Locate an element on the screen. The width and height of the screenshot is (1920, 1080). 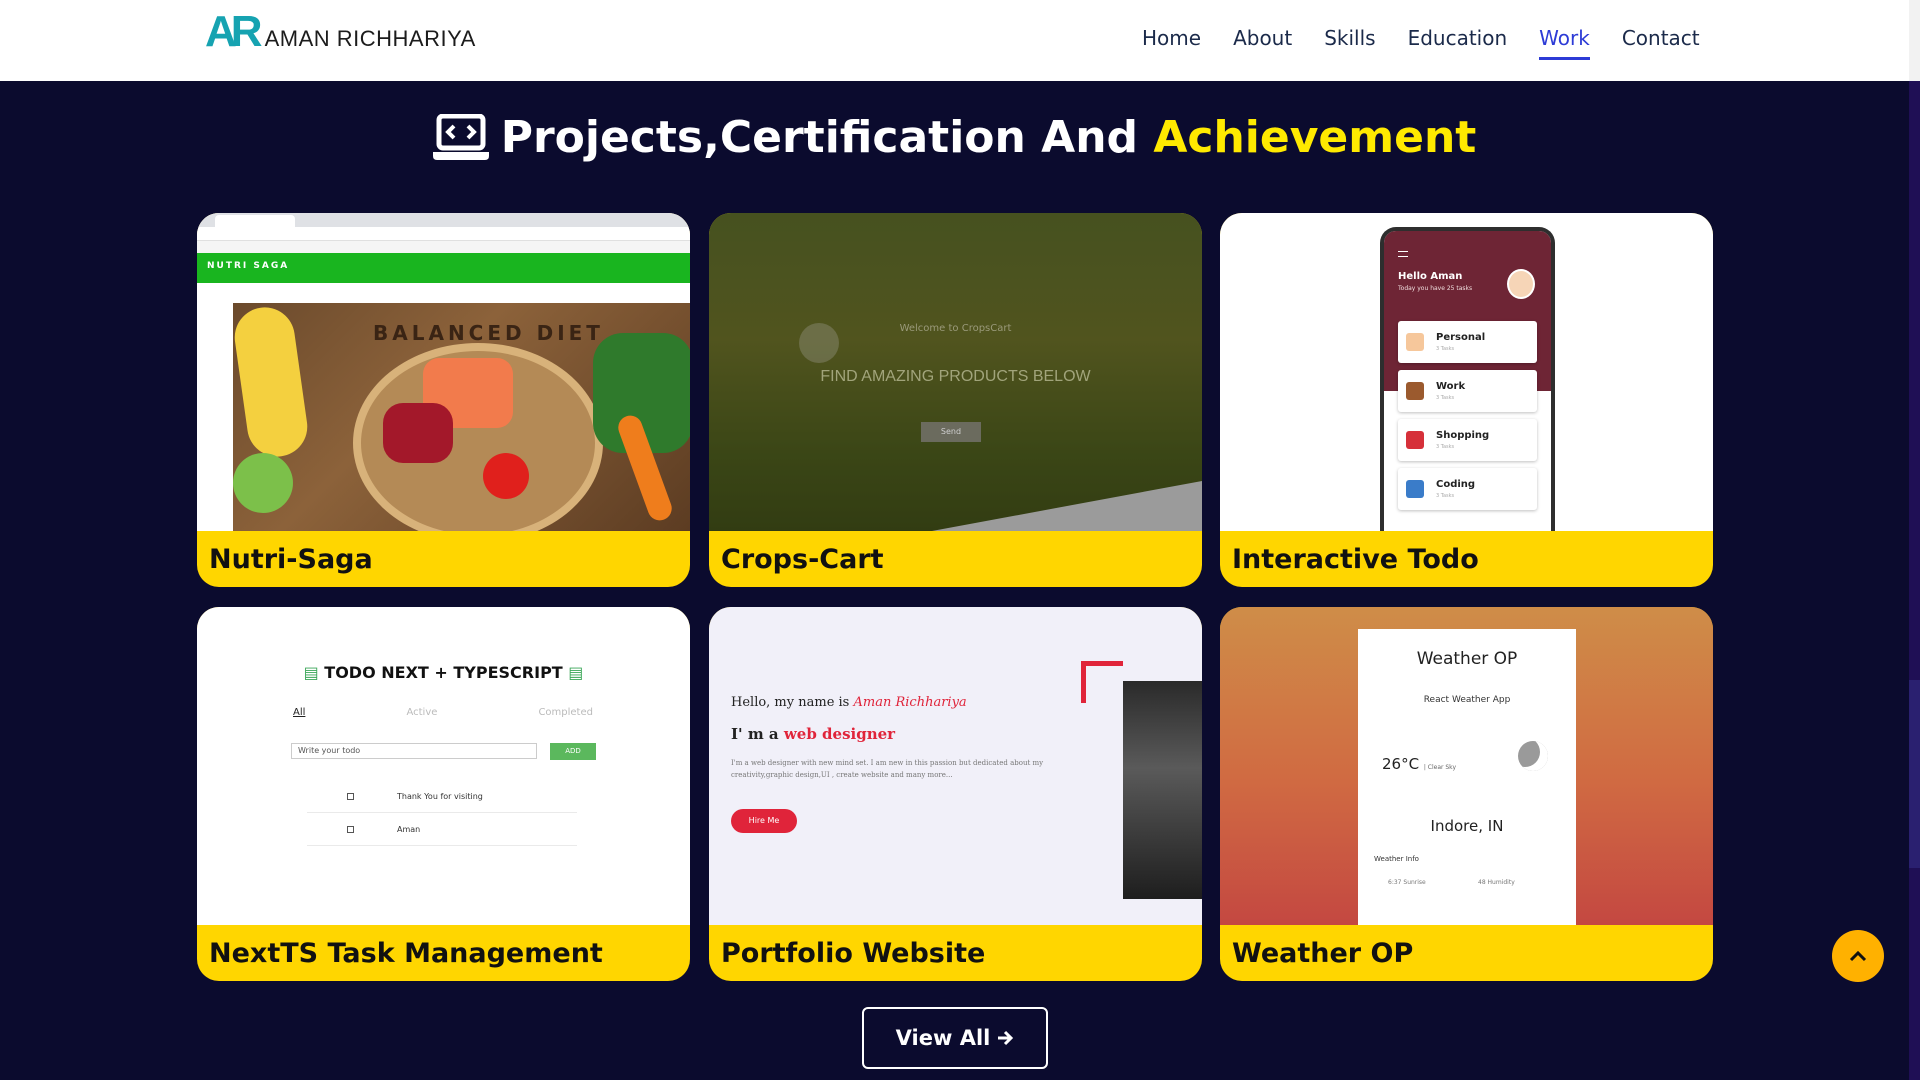
preview-footer-shape is located at coordinates (1067, 506).